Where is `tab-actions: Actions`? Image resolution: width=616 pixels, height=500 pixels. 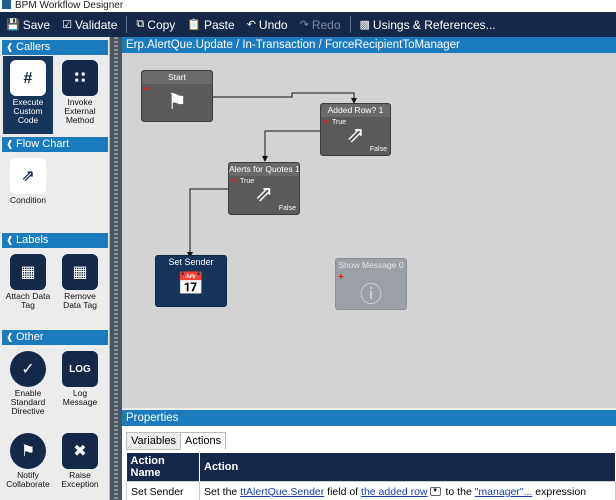 tab-actions: Actions is located at coordinates (203, 441).